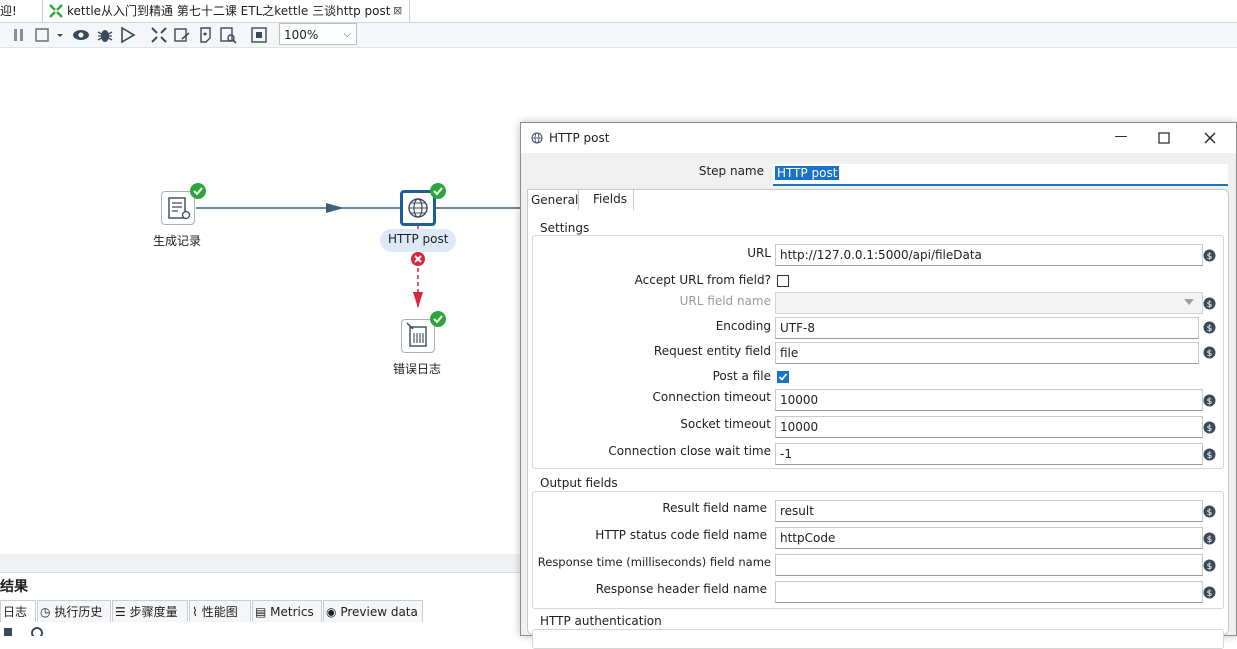 This screenshot has width=1237, height=649. What do you see at coordinates (989, 400) in the screenshot?
I see `connection-timeout-input: 10000` at bounding box center [989, 400].